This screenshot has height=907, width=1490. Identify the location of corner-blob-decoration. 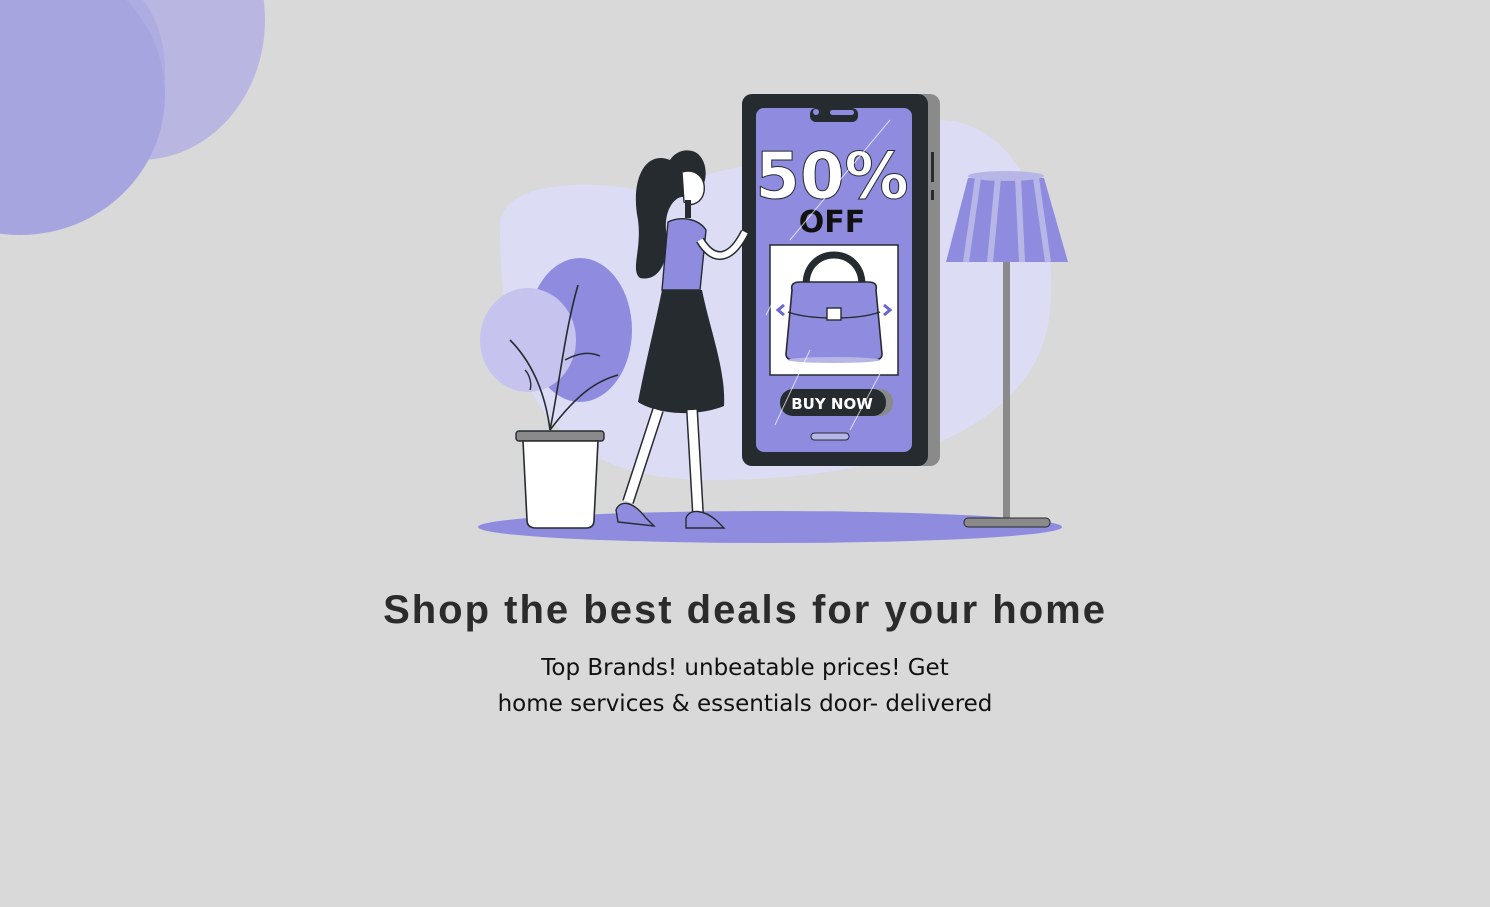
(132, 117).